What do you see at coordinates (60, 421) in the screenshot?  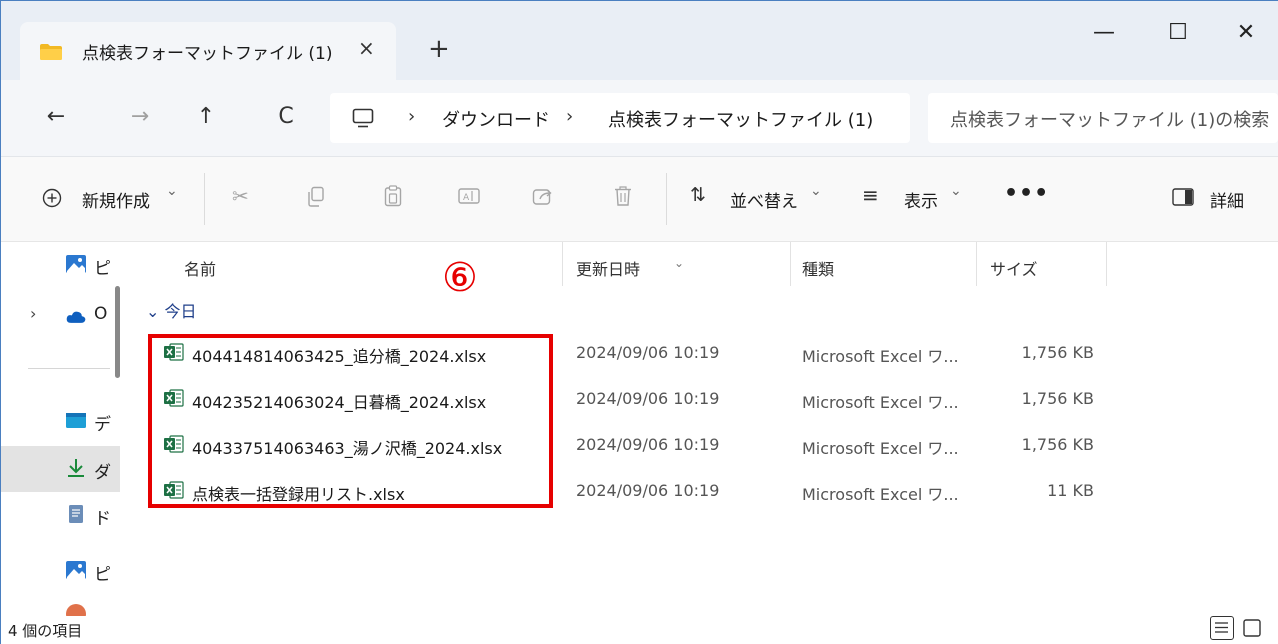 I see `sidebar-item-desktop: デ` at bounding box center [60, 421].